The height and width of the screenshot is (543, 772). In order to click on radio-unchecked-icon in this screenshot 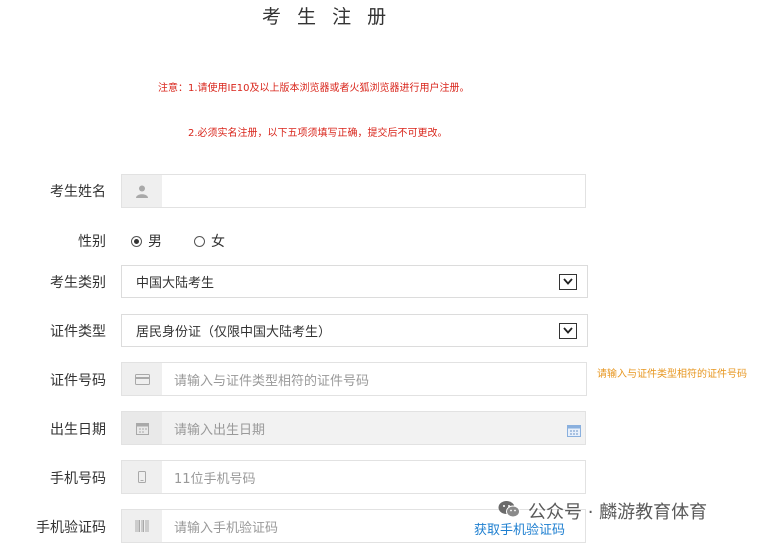, I will do `click(199, 241)`.